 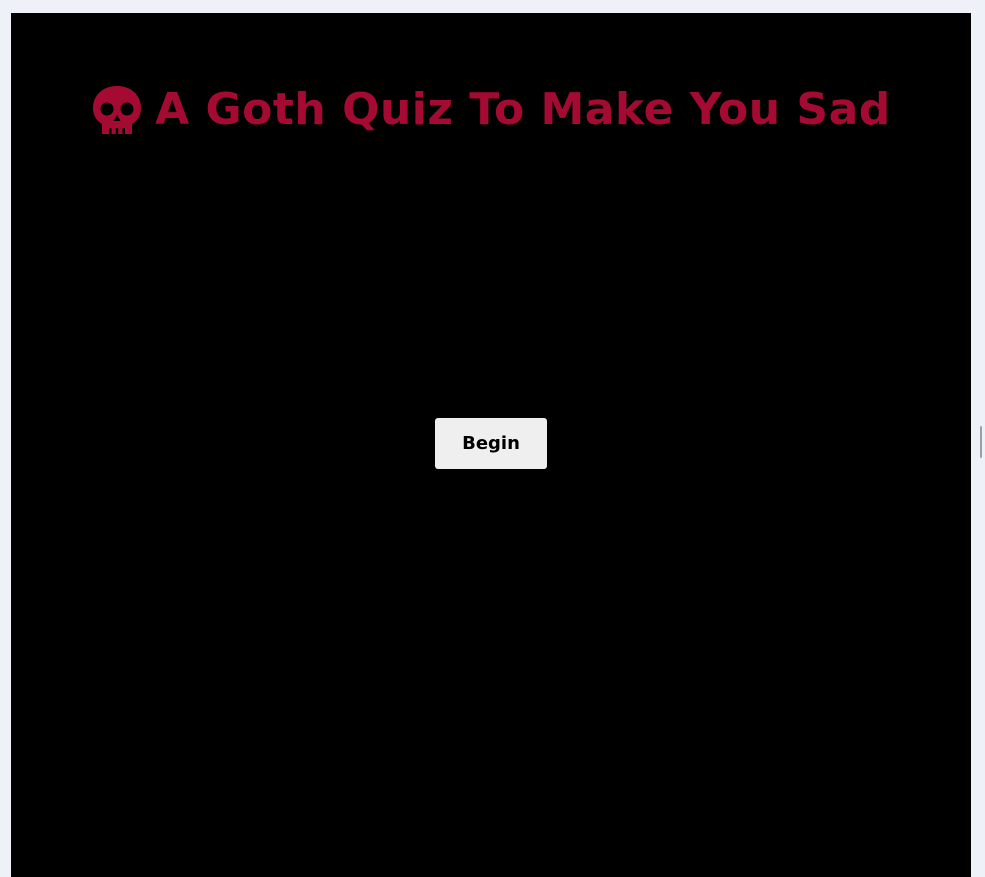 What do you see at coordinates (981, 442) in the screenshot?
I see `scrollbar-handle` at bounding box center [981, 442].